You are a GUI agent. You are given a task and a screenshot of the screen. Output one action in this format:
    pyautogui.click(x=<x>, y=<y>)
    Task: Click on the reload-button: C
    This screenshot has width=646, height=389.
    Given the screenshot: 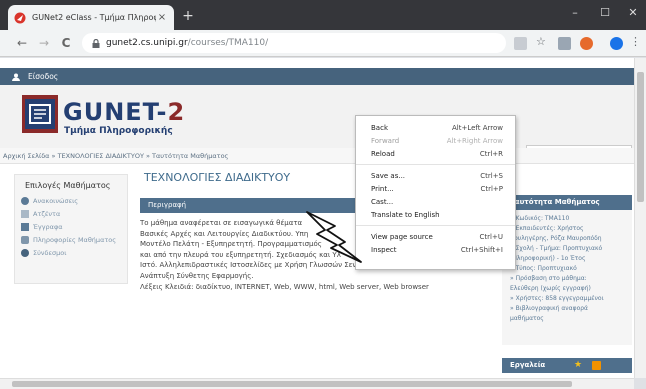 What is the action you would take?
    pyautogui.click(x=66, y=43)
    